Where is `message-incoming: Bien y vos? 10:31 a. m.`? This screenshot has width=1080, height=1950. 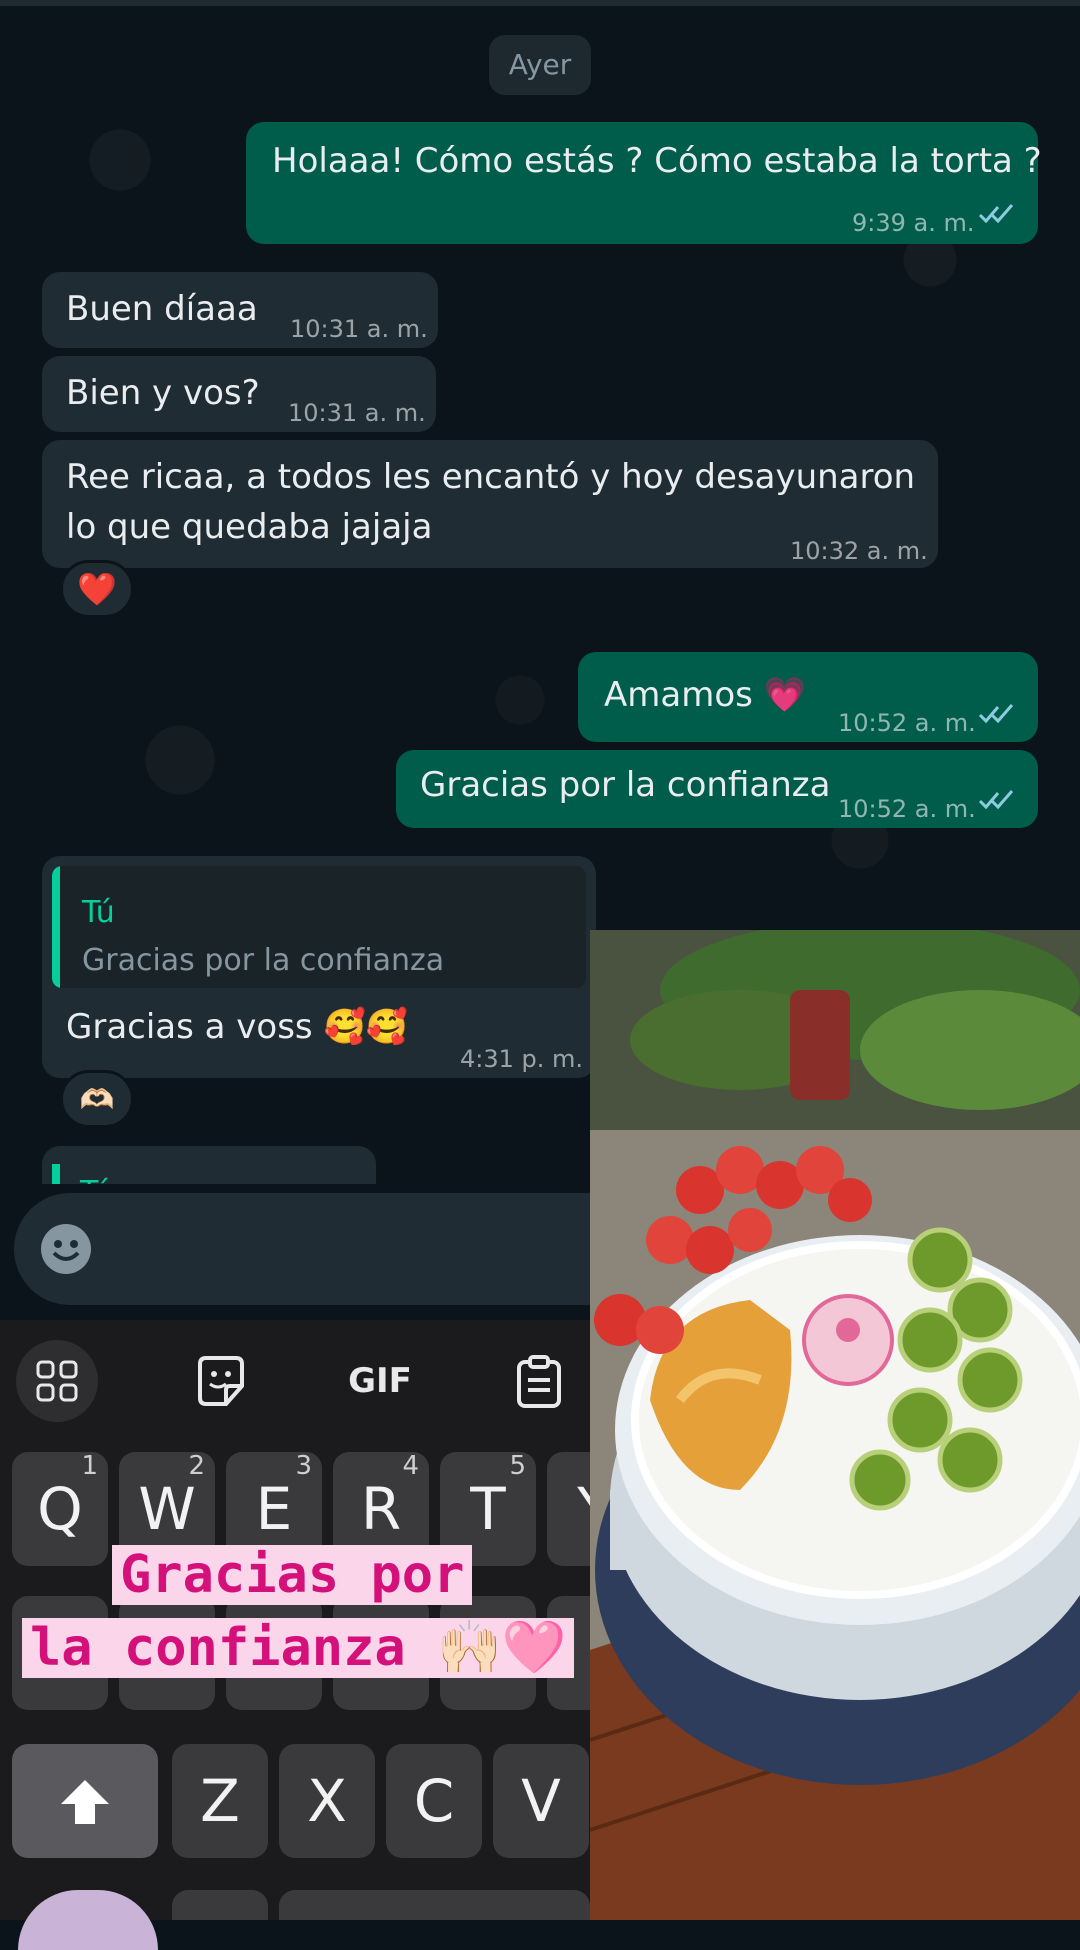 message-incoming: Bien y vos? 10:31 a. m. is located at coordinates (239, 394).